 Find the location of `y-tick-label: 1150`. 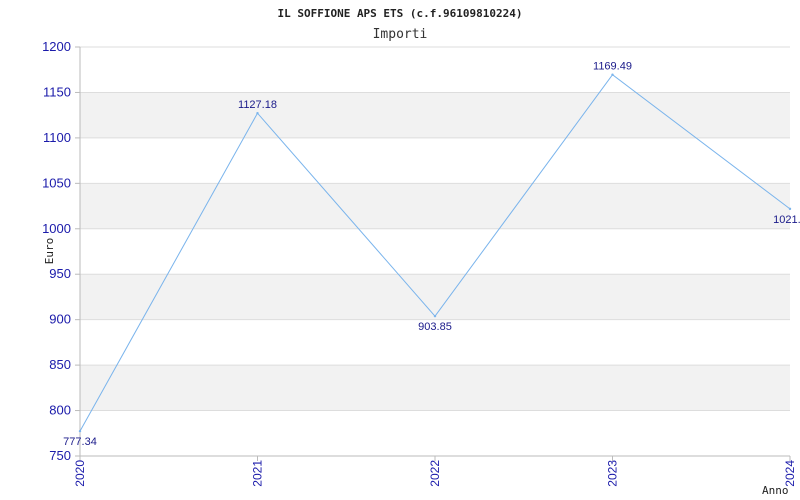

y-tick-label: 1150 is located at coordinates (57, 91).